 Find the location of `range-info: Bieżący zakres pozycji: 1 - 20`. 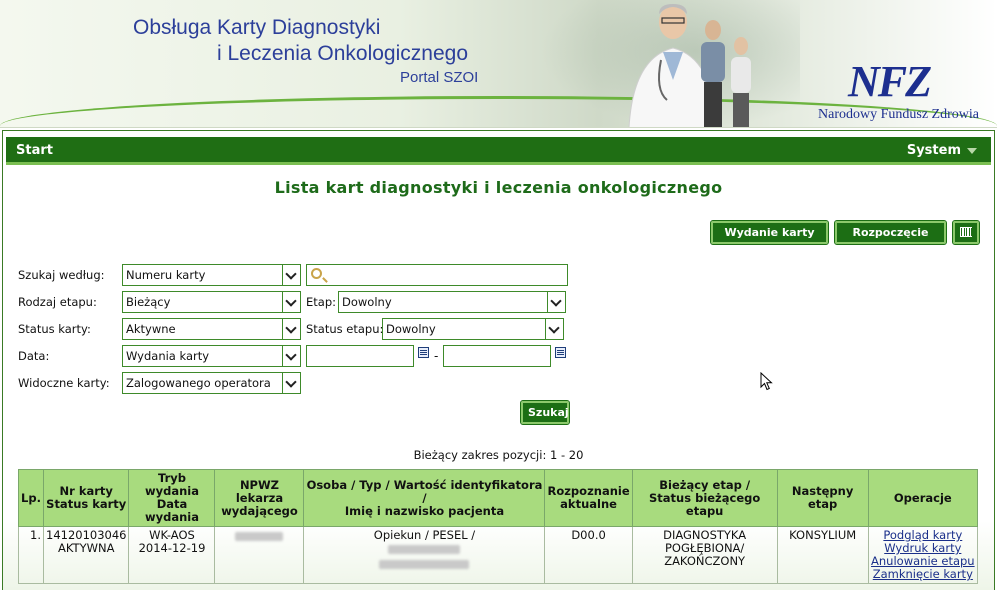

range-info: Bieżący zakres pozycji: 1 - 20 is located at coordinates (498, 455).